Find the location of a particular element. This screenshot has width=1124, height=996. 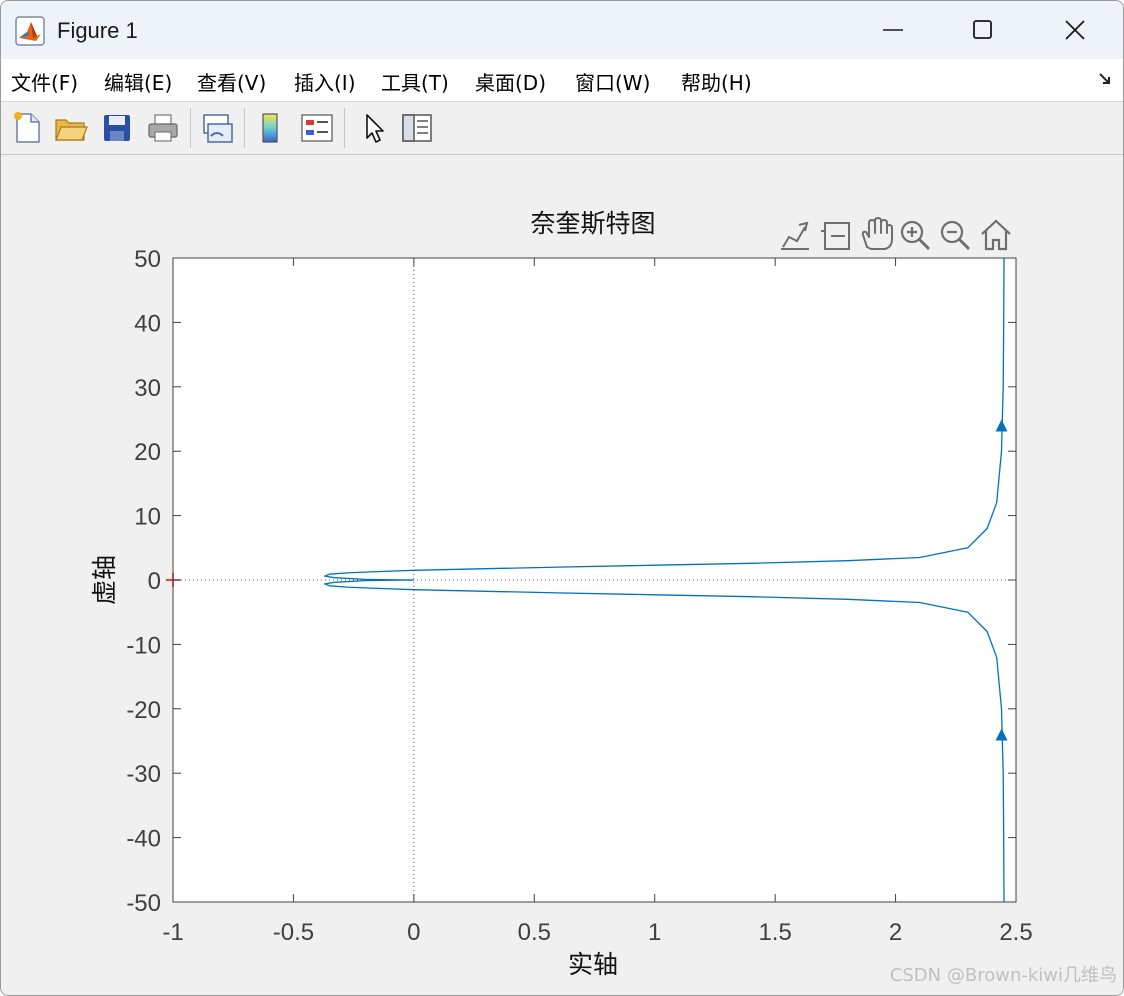

x-tick-labels: -1 -0.5 0 0.5 1 1.5 2 2.5 is located at coordinates (597, 932).